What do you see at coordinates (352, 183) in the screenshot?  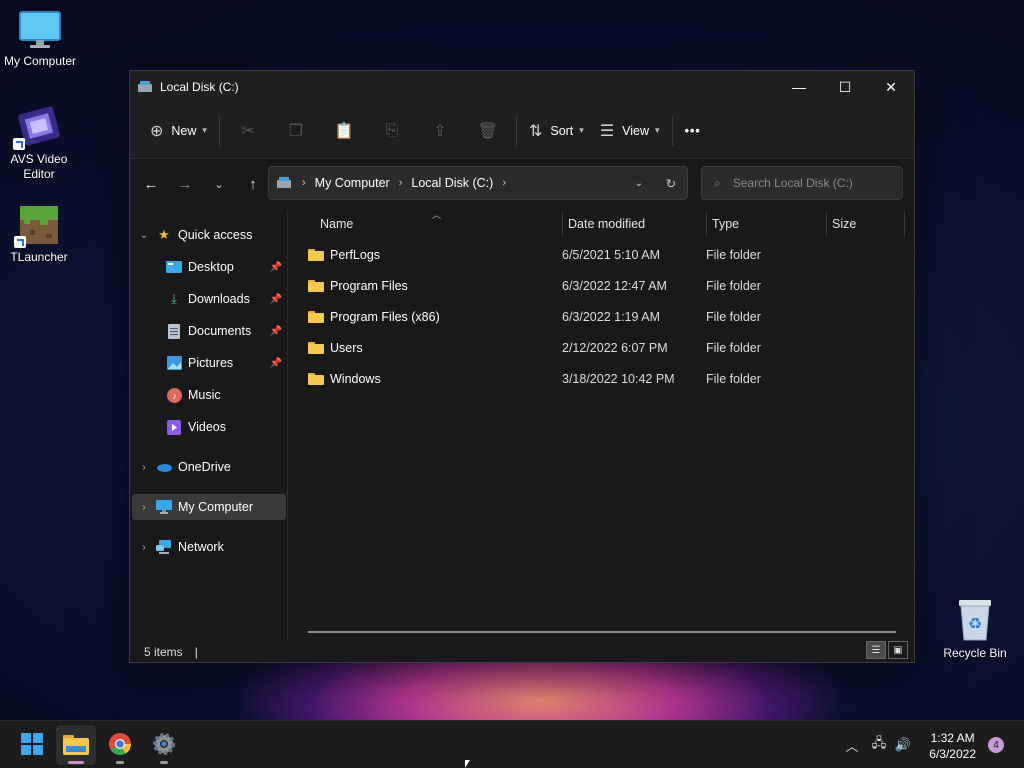 I see `breadcrumb-my-computer: My Computer` at bounding box center [352, 183].